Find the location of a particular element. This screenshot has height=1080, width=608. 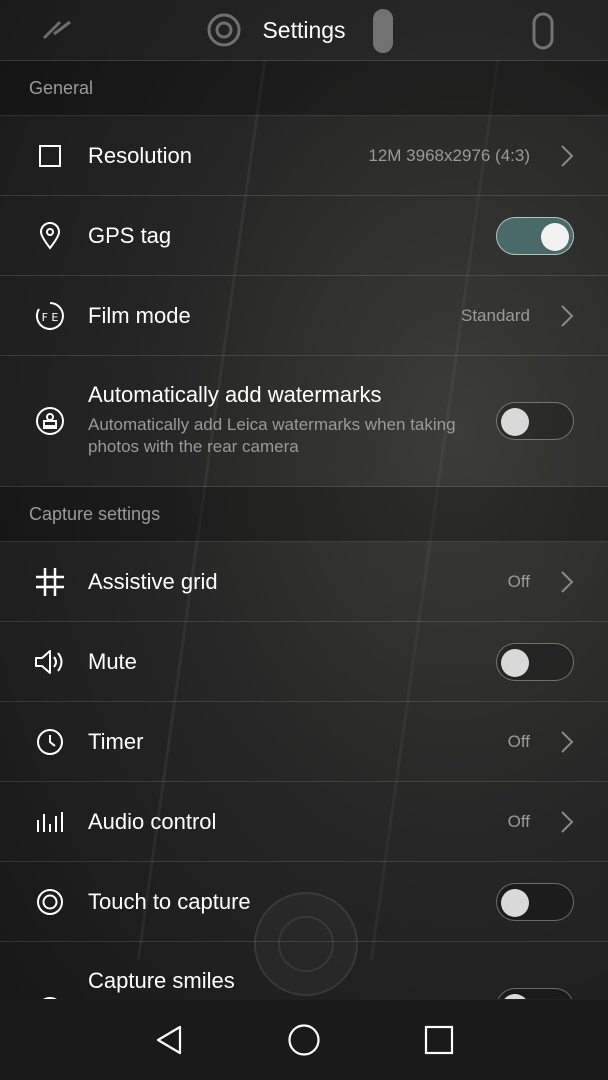

setting-label: Film mode is located at coordinates (139, 315).